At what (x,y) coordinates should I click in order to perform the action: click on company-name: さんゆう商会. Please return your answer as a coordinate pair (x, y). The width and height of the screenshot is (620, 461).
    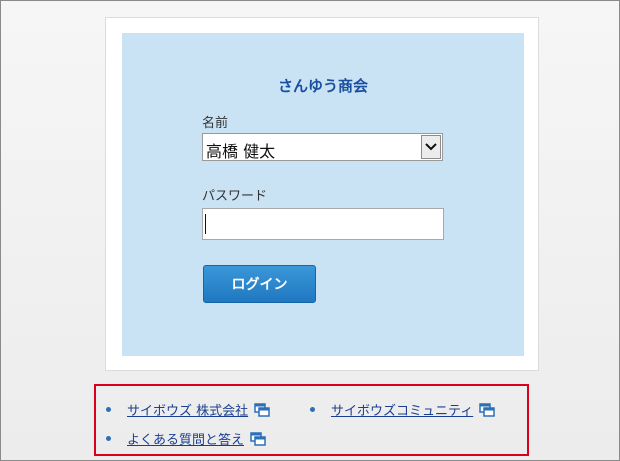
    Looking at the image, I should click on (322, 86).